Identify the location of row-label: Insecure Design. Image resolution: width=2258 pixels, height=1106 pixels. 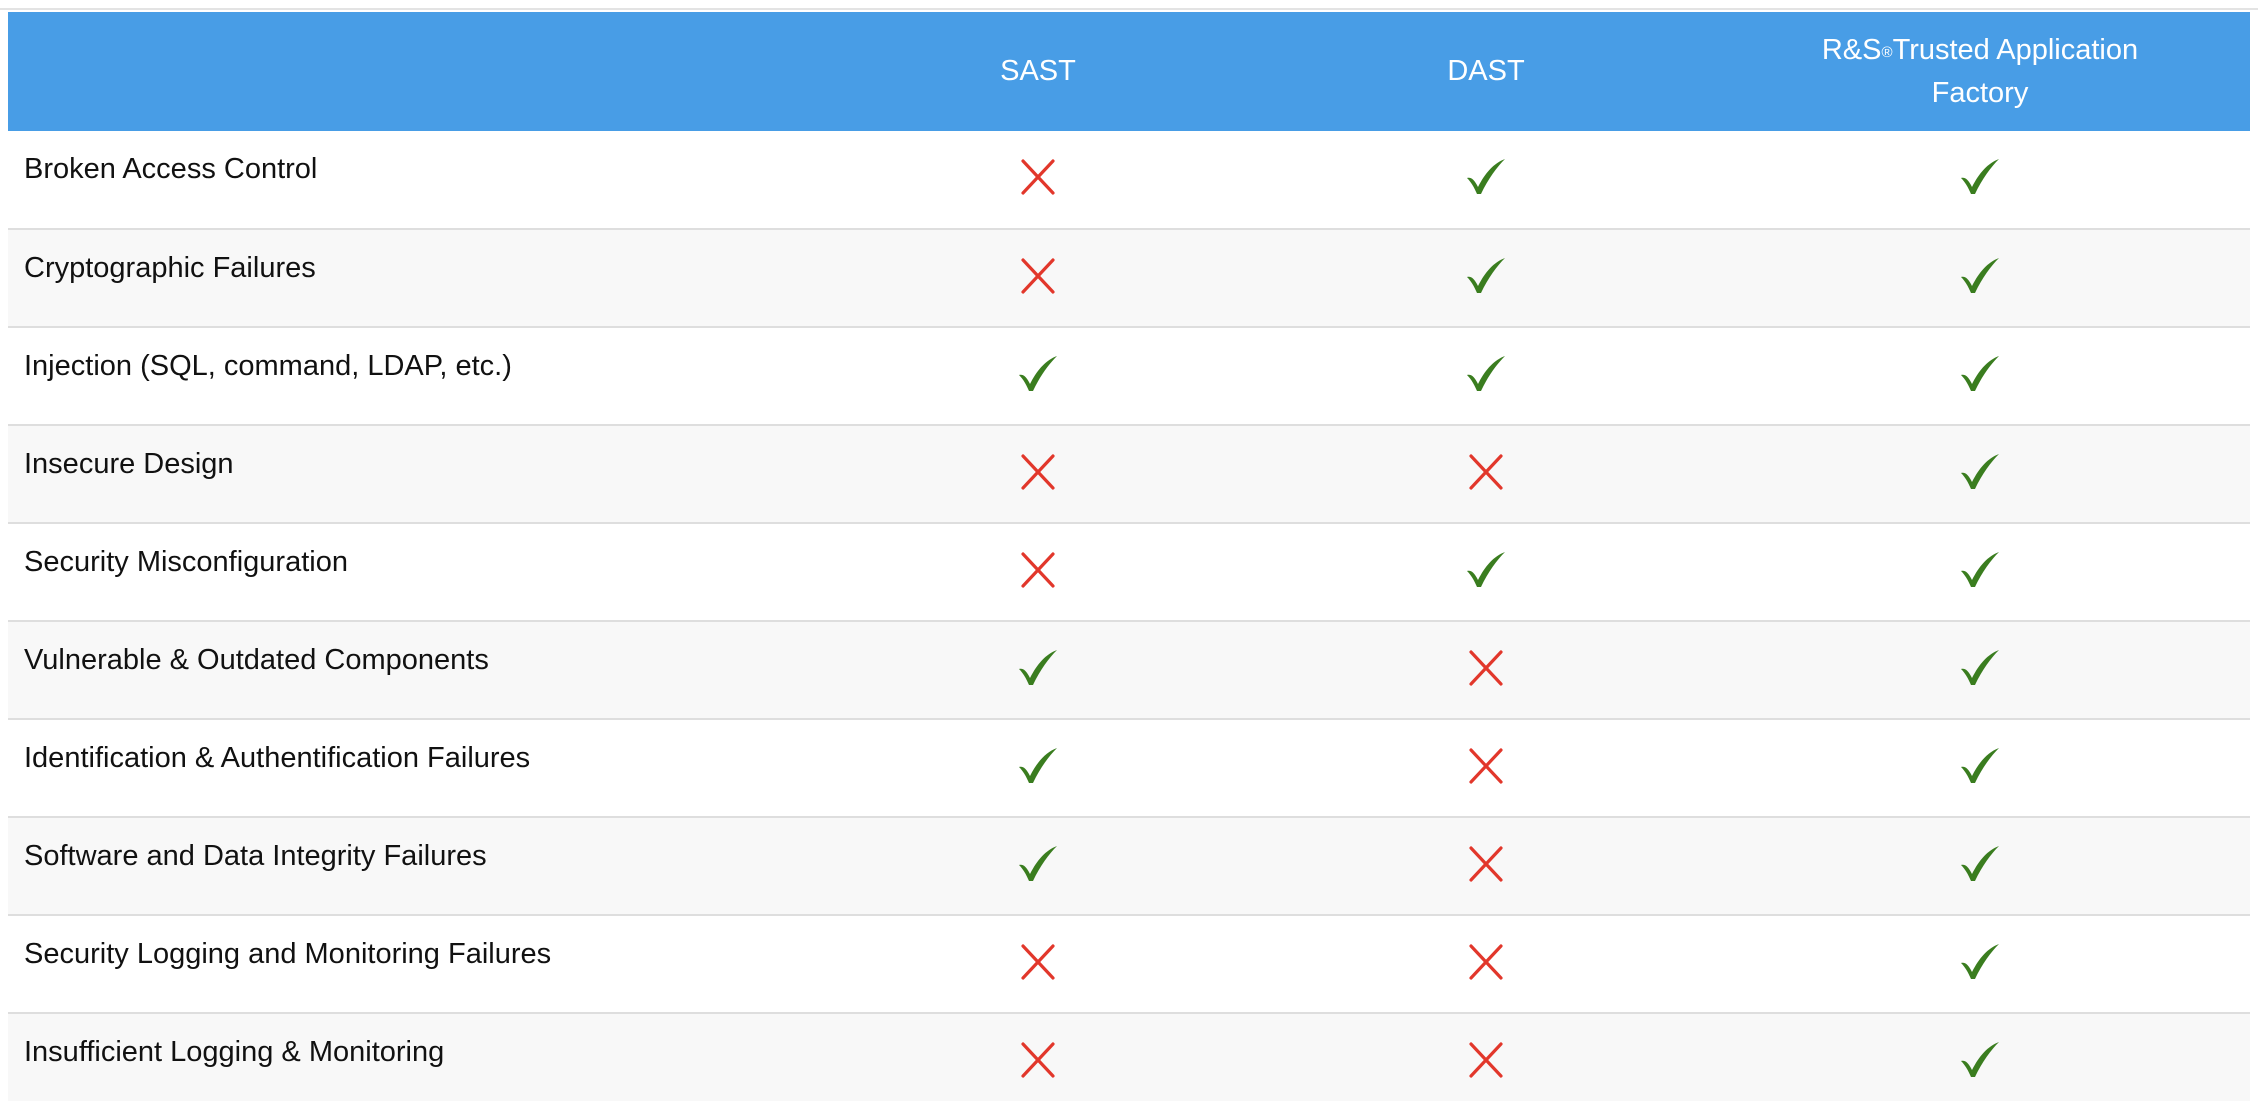
(129, 464).